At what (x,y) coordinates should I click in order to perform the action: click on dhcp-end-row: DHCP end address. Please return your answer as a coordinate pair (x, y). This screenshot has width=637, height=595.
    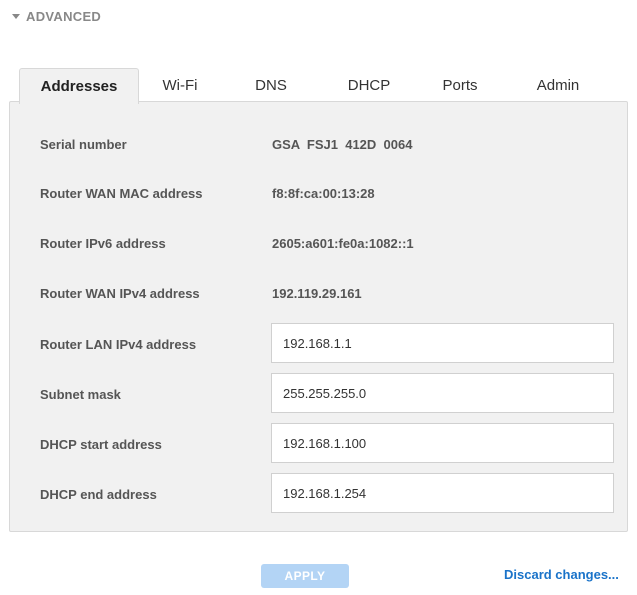
    Looking at the image, I should click on (318, 494).